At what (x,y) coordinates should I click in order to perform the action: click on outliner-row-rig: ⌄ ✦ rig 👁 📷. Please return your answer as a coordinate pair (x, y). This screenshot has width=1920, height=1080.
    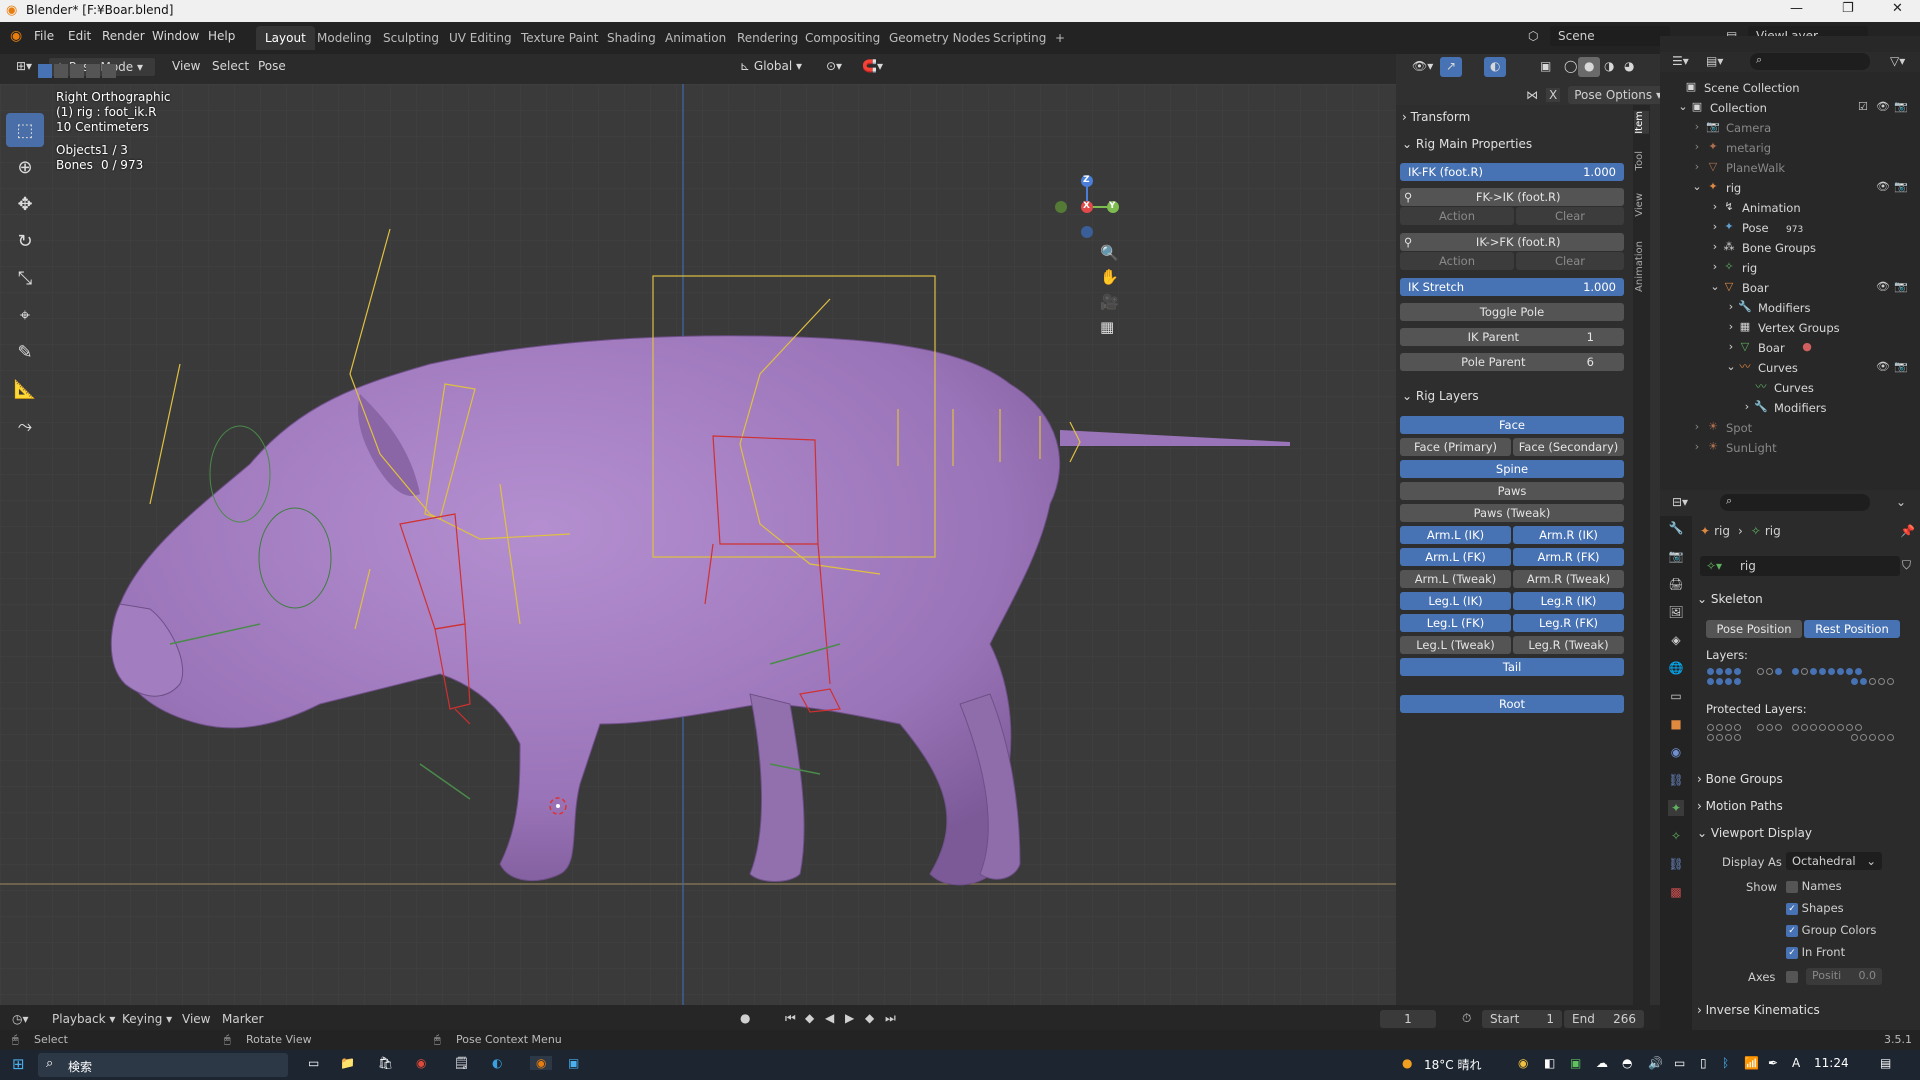
    Looking at the image, I should click on (1790, 188).